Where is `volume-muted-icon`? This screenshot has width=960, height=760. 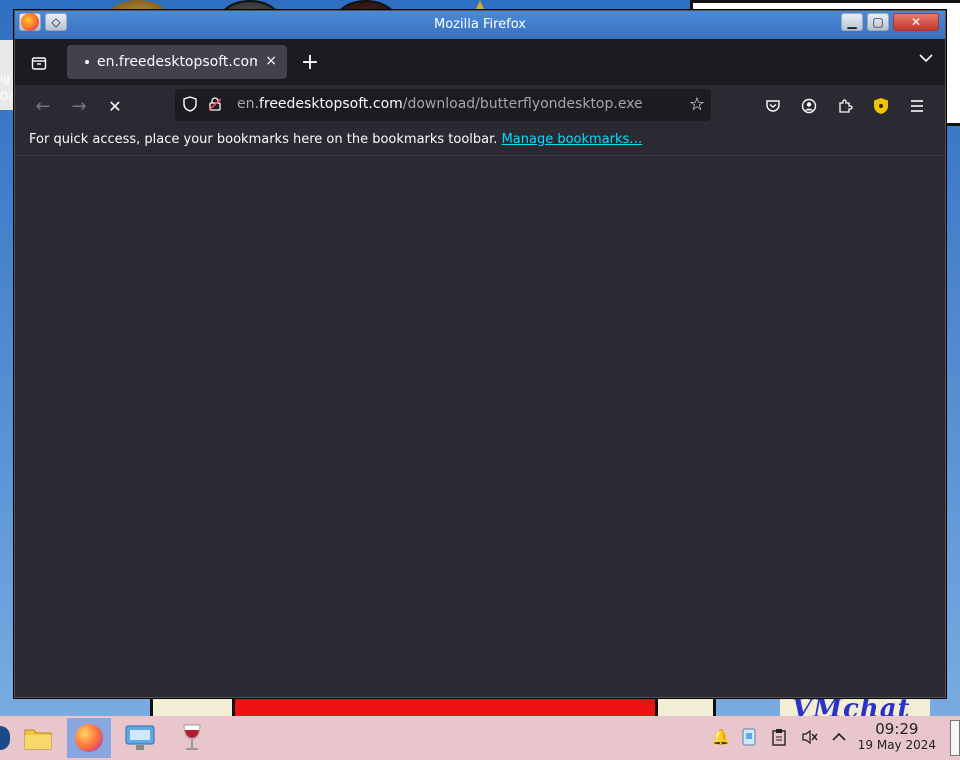
volume-muted-icon is located at coordinates (810, 737).